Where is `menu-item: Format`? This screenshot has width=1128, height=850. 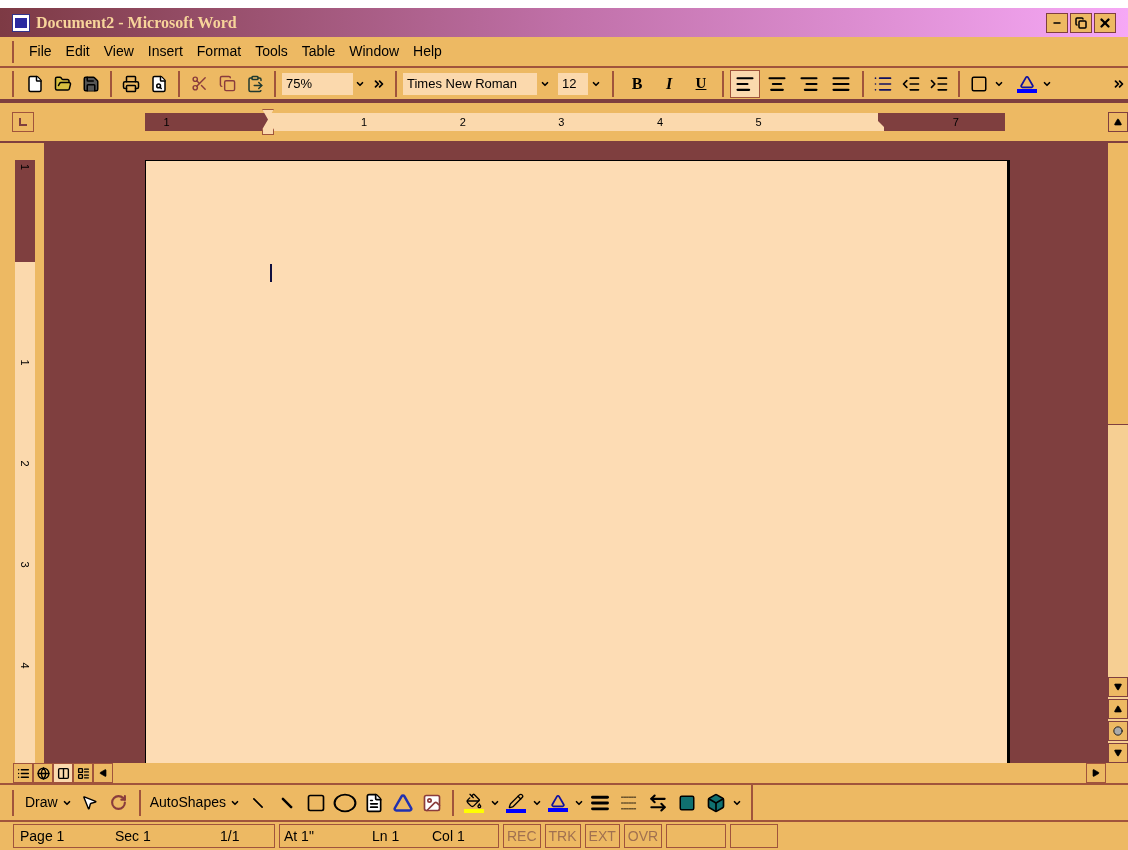 menu-item: Format is located at coordinates (219, 51).